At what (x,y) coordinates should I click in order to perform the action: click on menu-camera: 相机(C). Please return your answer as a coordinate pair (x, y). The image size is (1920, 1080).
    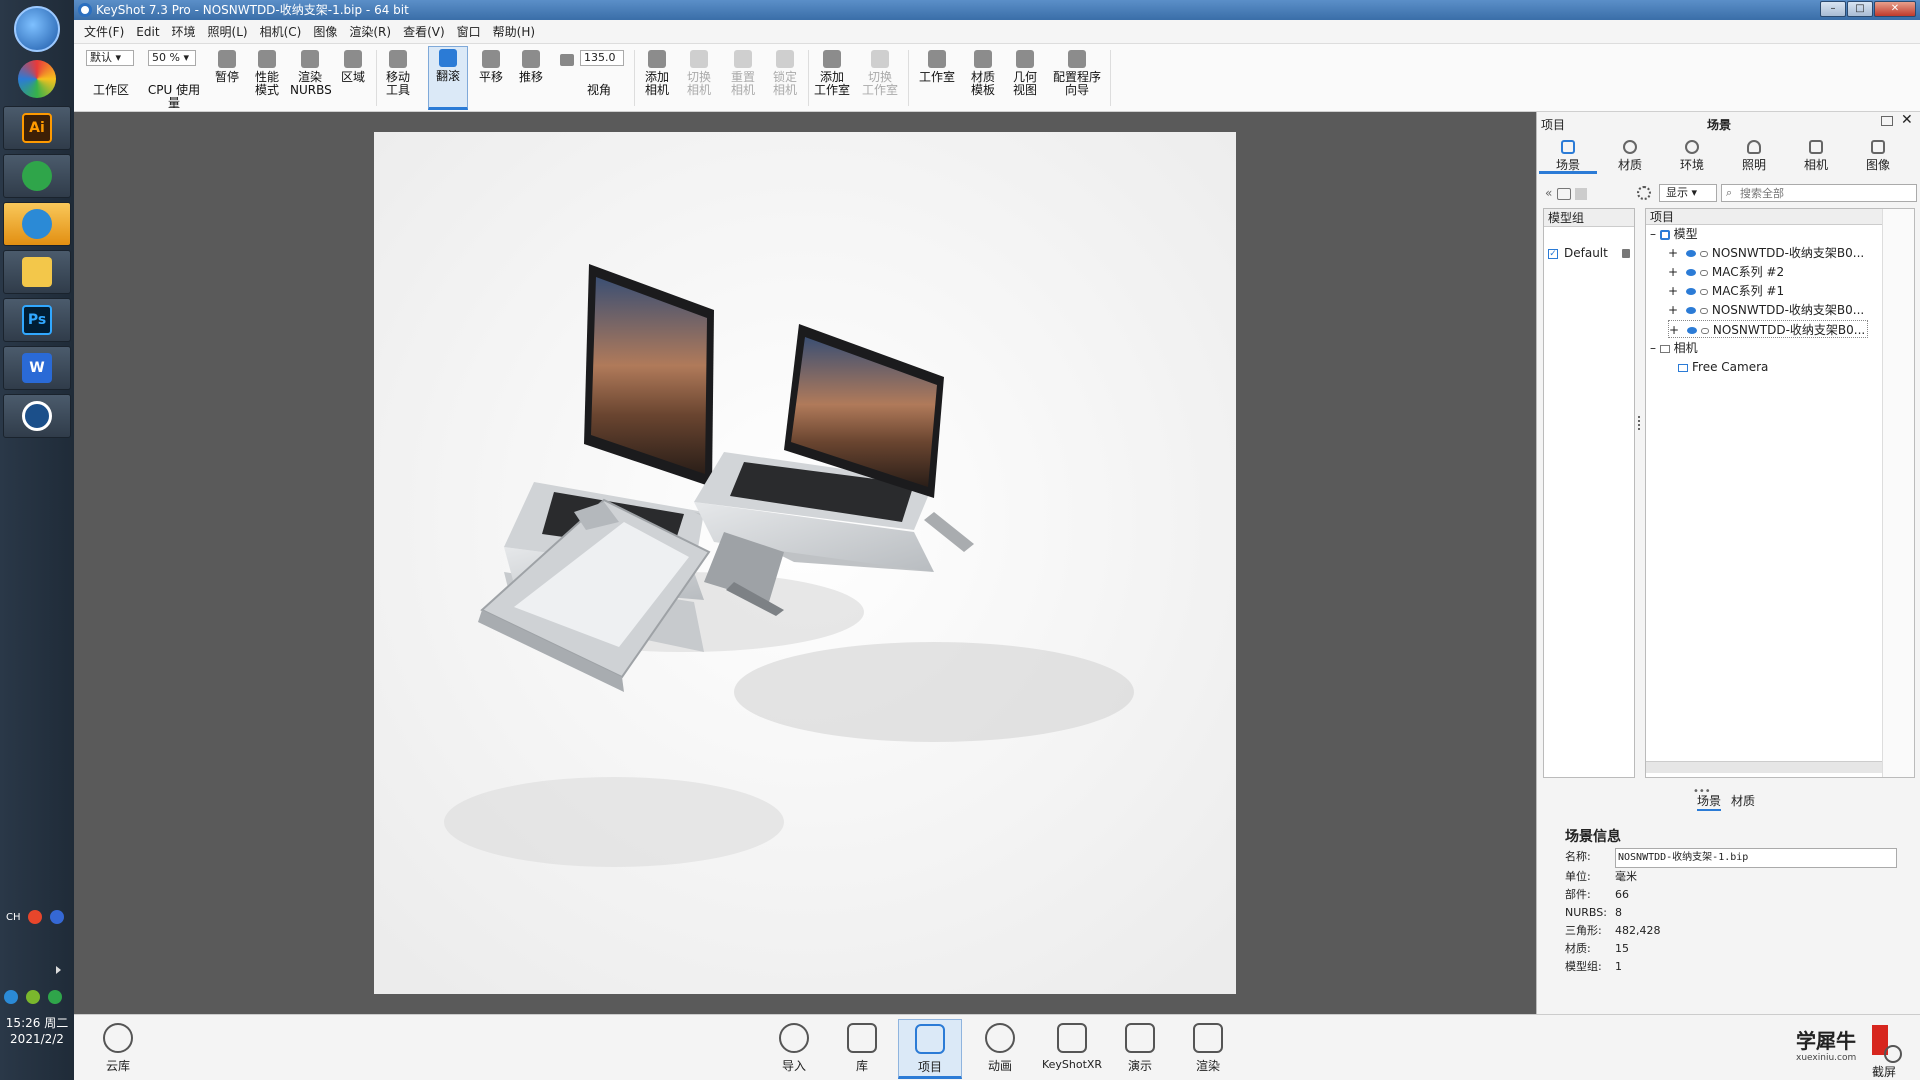
    Looking at the image, I should click on (281, 31).